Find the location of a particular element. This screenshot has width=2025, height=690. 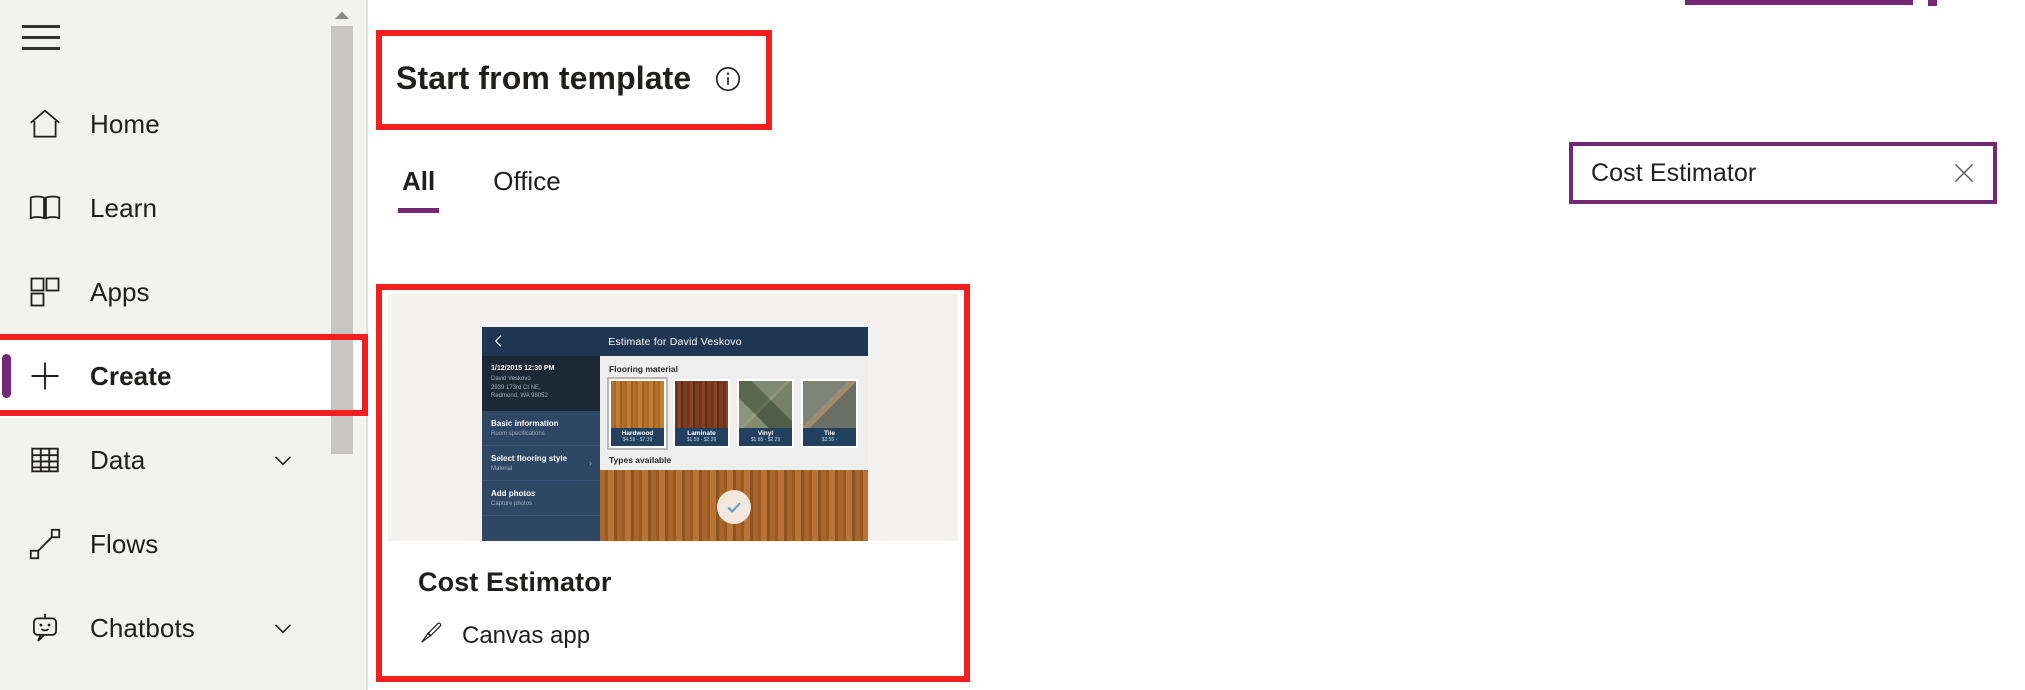

mockup-section-basic-information: Basic information Room specifications is located at coordinates (541, 429).